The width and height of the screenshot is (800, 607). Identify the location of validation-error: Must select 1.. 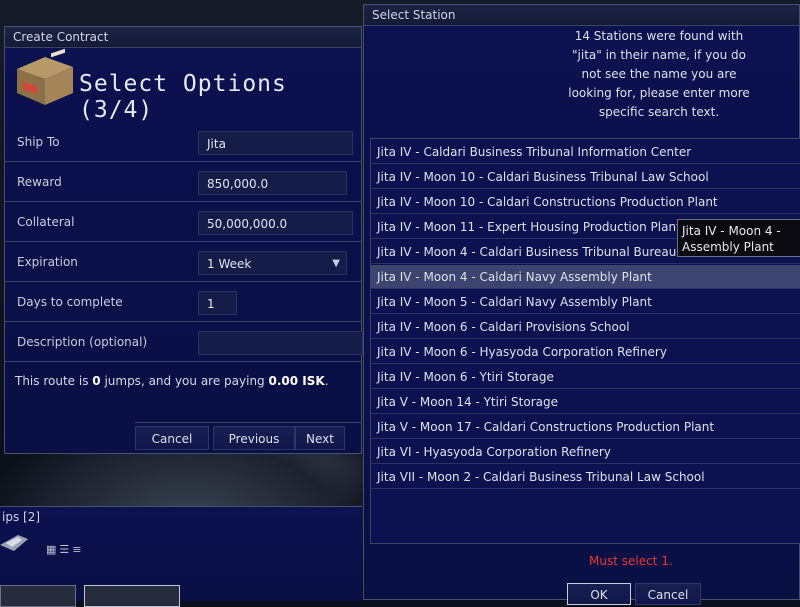
(631, 561).